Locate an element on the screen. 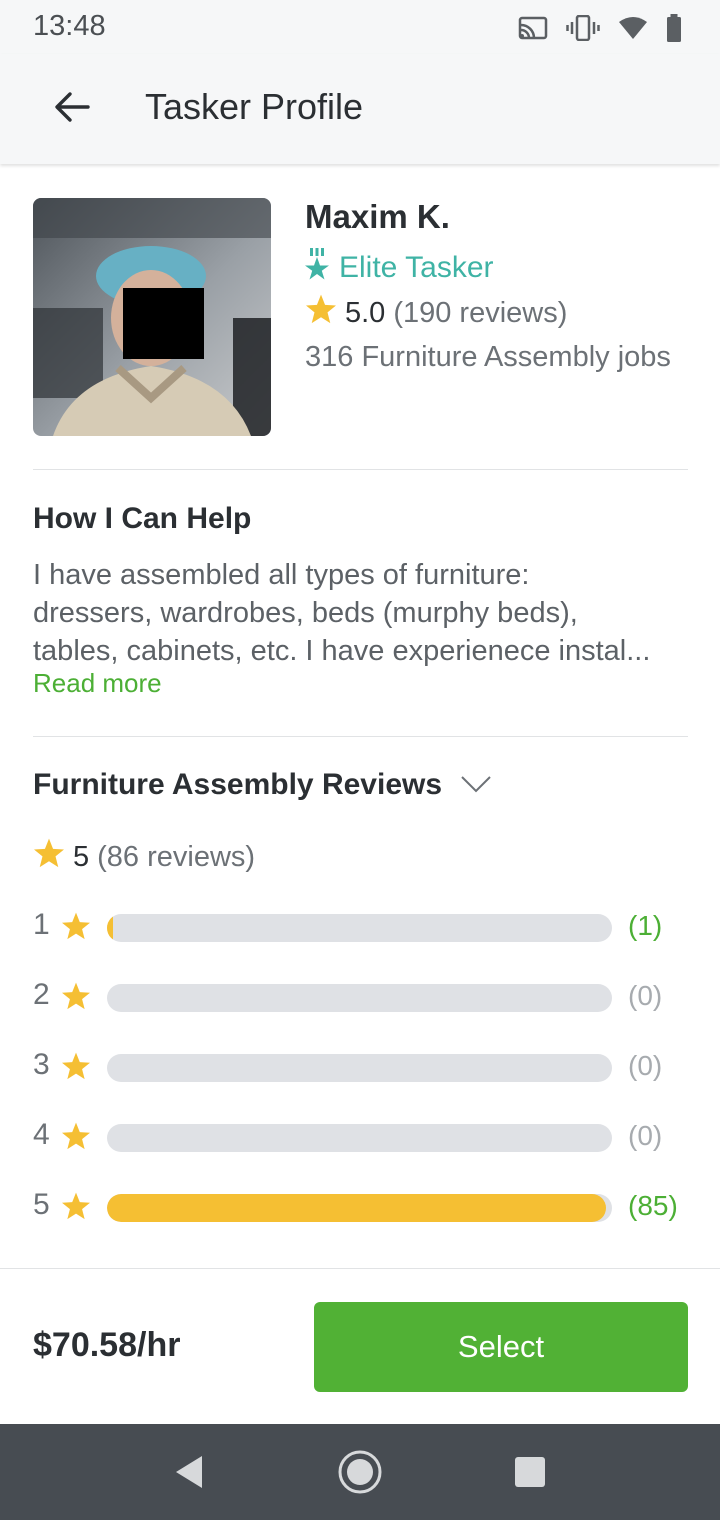 This screenshot has width=720, height=1520. rating-row-1: 1 (1) is located at coordinates (363, 928).